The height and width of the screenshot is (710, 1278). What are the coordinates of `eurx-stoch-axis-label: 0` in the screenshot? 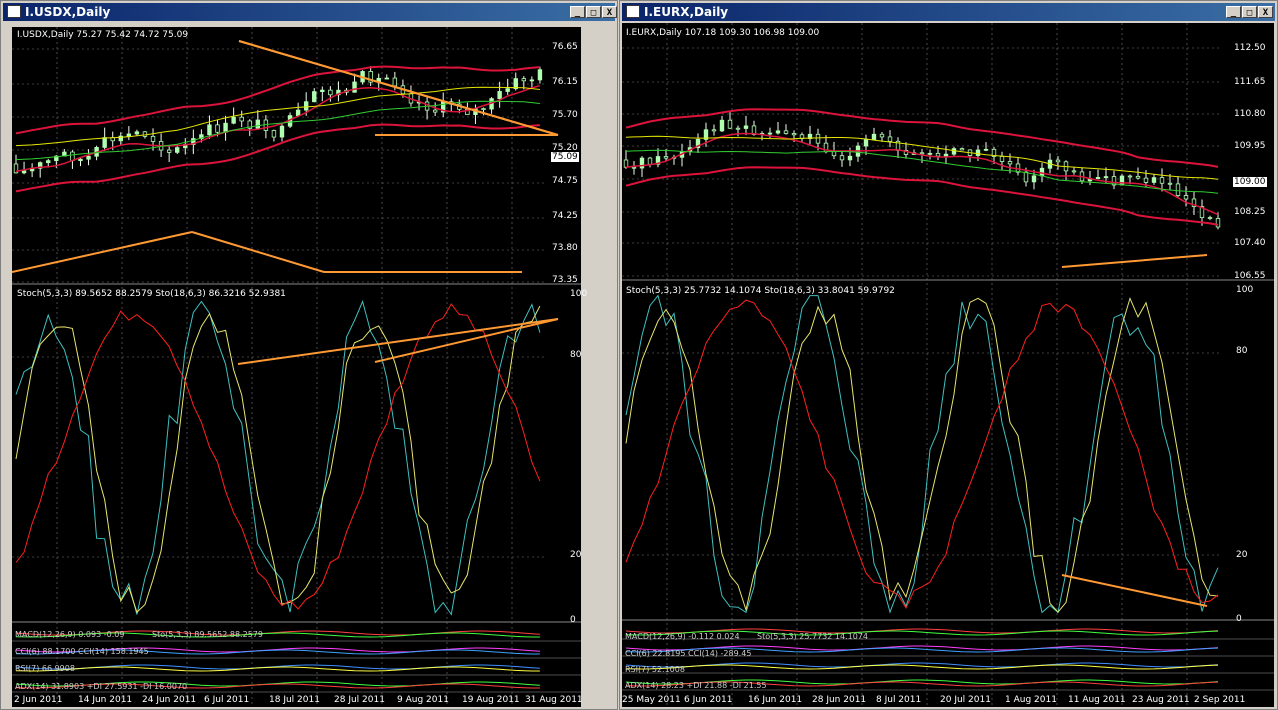 It's located at (1239, 619).